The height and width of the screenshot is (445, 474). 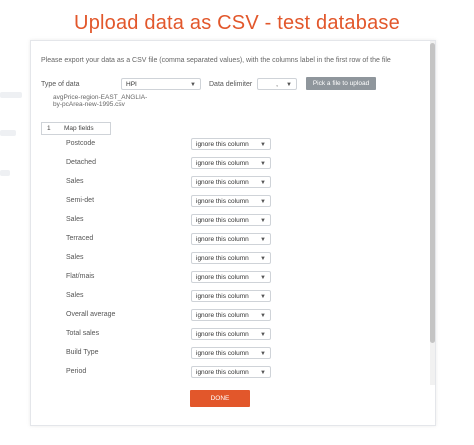 What do you see at coordinates (161, 84) in the screenshot?
I see `type-of-data-select: HPI ▼` at bounding box center [161, 84].